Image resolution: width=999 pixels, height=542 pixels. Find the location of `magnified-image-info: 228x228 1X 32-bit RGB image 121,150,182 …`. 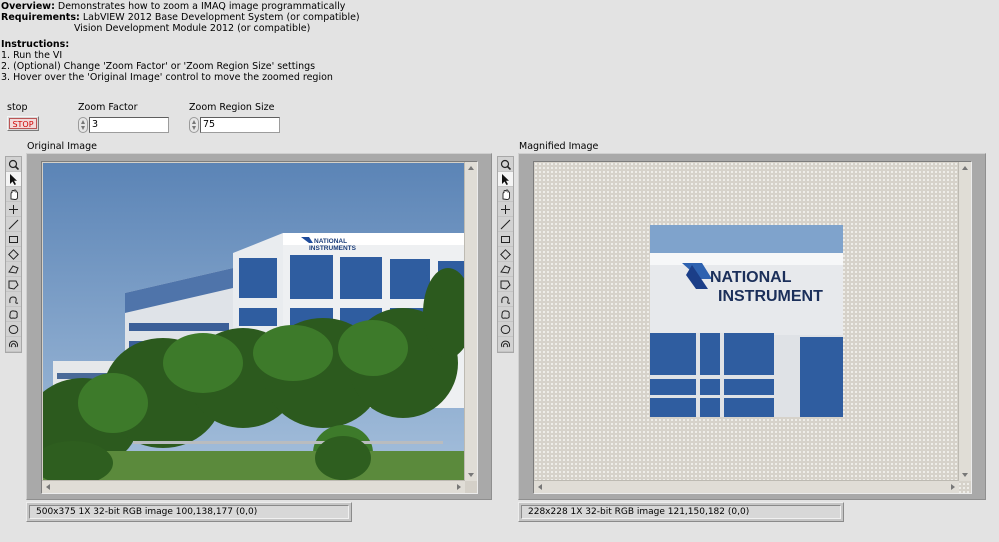

magnified-image-info: 228x228 1X 32-bit RGB image 121,150,182 … is located at coordinates (681, 512).